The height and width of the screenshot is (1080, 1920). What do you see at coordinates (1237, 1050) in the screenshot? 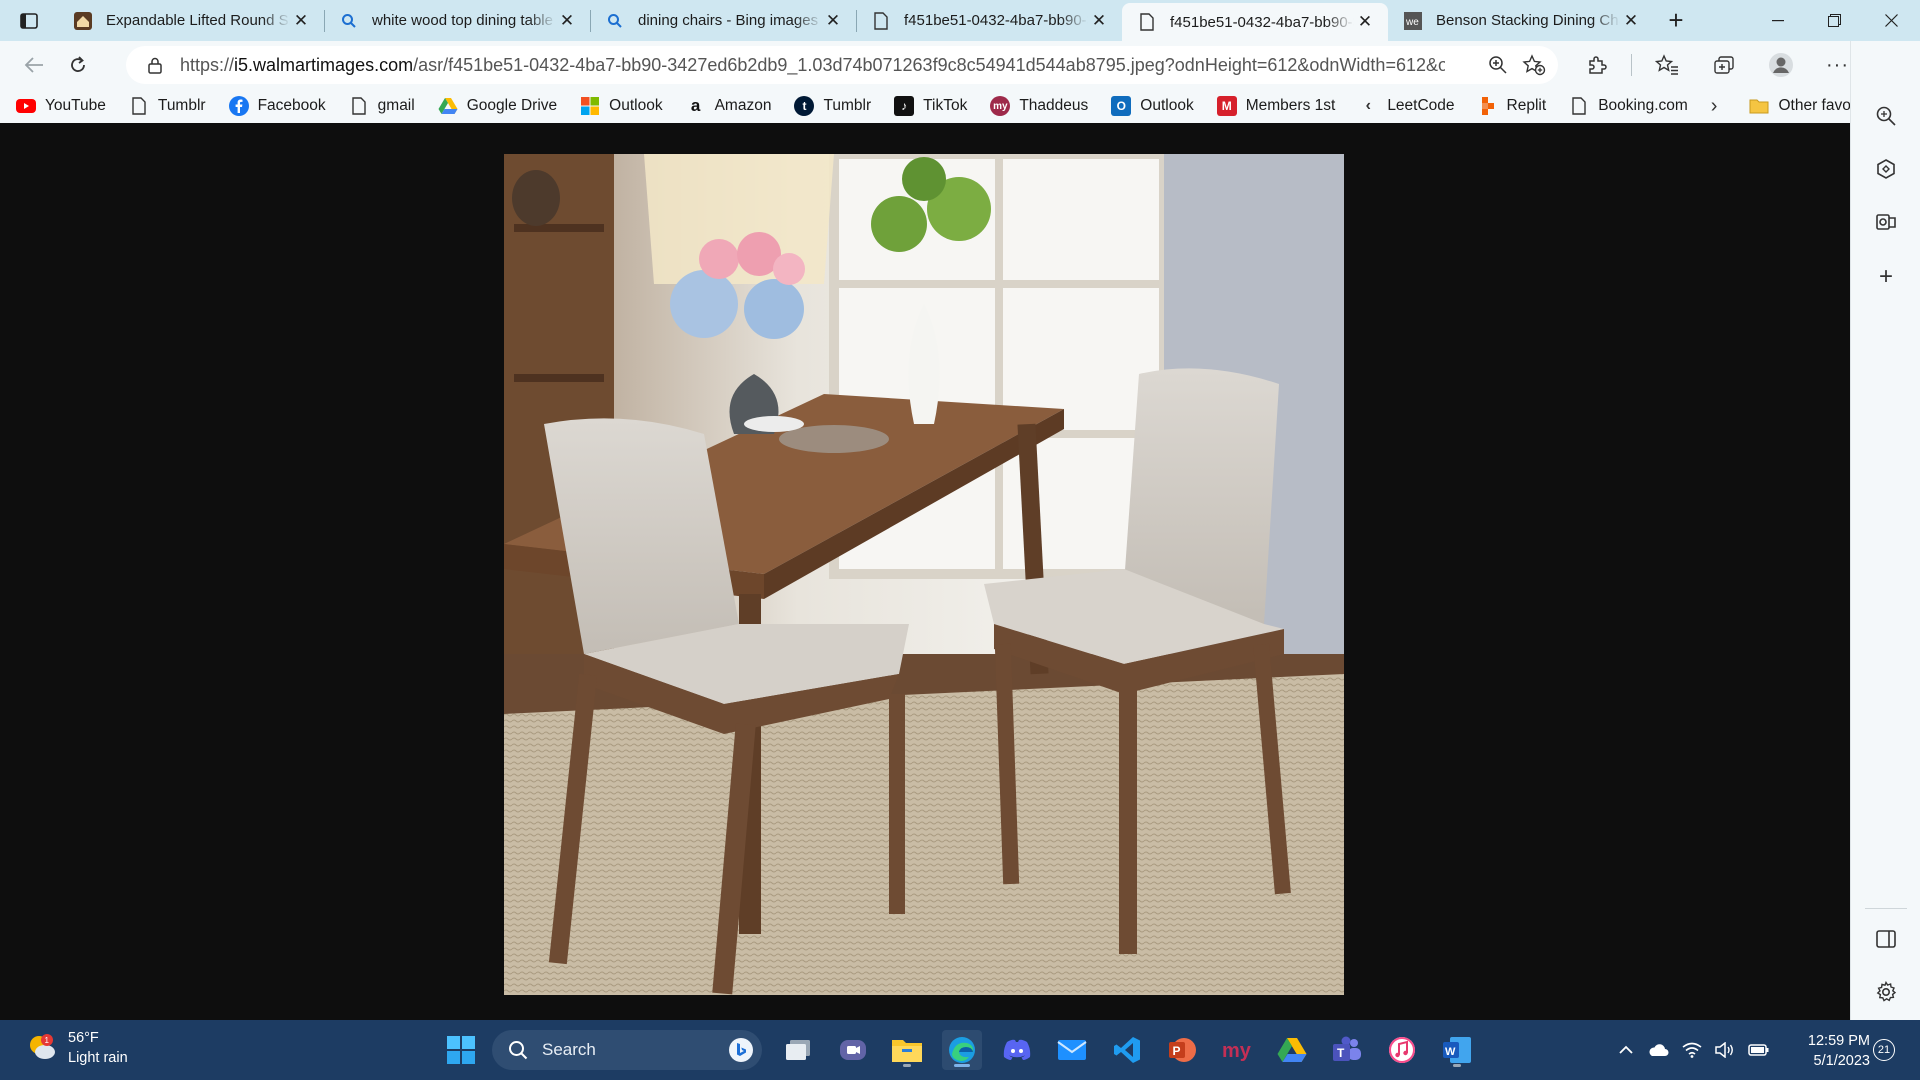
I see `myapp-button: my` at bounding box center [1237, 1050].